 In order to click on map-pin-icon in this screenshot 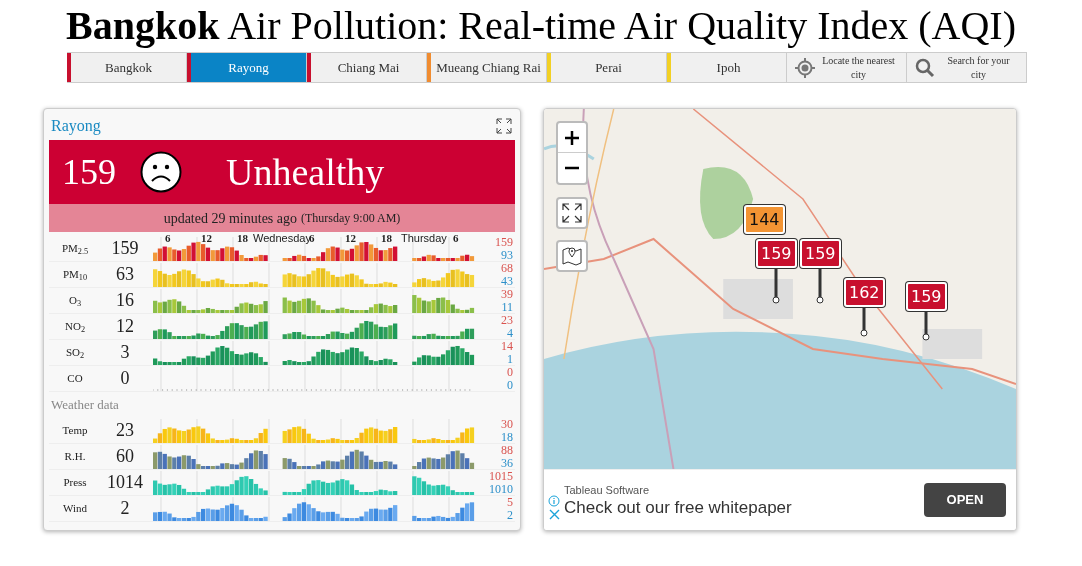, I will do `click(572, 256)`.